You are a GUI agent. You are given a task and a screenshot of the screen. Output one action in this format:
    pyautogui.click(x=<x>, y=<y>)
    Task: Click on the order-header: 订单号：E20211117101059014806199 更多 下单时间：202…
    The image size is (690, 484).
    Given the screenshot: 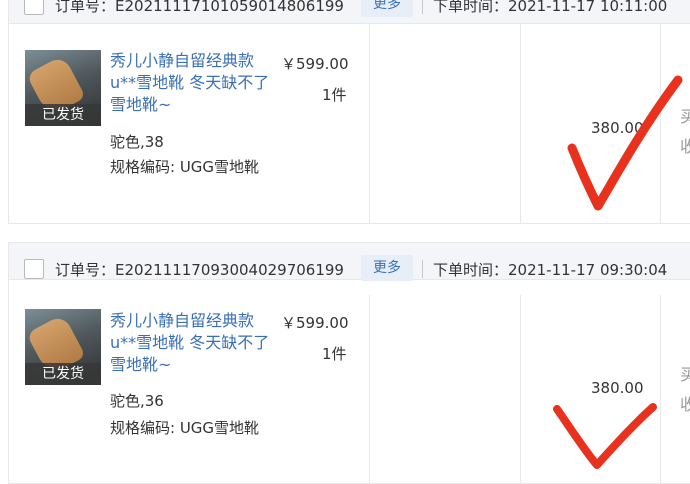 What is the action you would take?
    pyautogui.click(x=349, y=12)
    